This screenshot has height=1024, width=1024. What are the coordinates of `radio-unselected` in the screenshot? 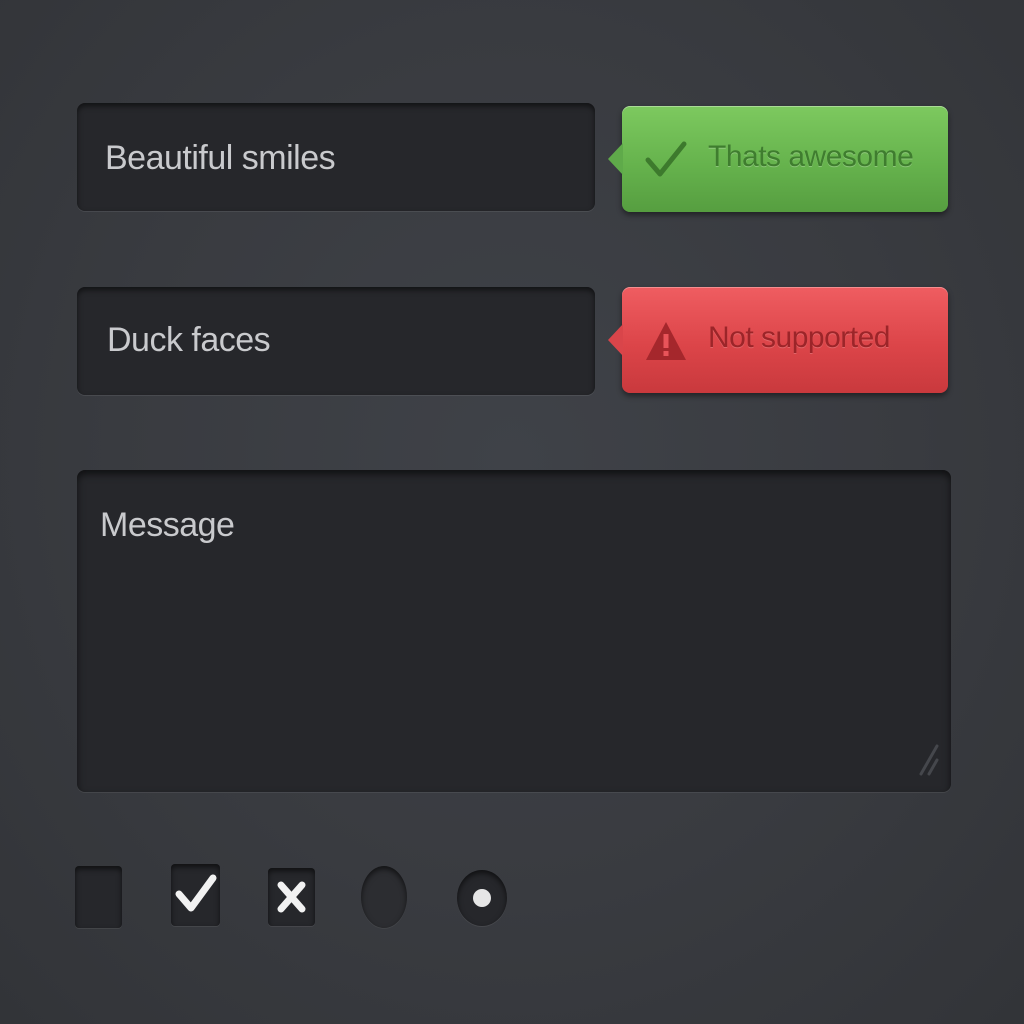 It's located at (384, 897).